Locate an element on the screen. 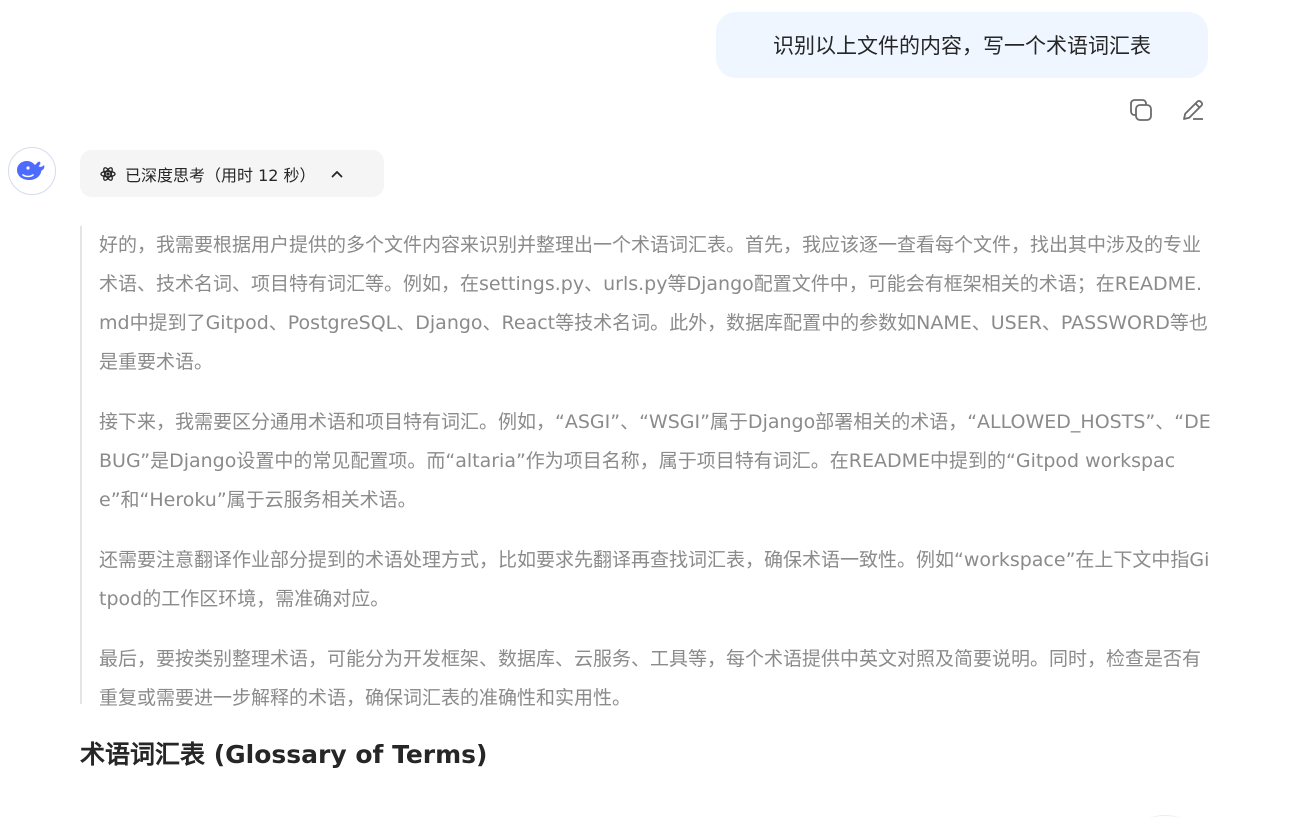  edit-icon is located at coordinates (1193, 109).